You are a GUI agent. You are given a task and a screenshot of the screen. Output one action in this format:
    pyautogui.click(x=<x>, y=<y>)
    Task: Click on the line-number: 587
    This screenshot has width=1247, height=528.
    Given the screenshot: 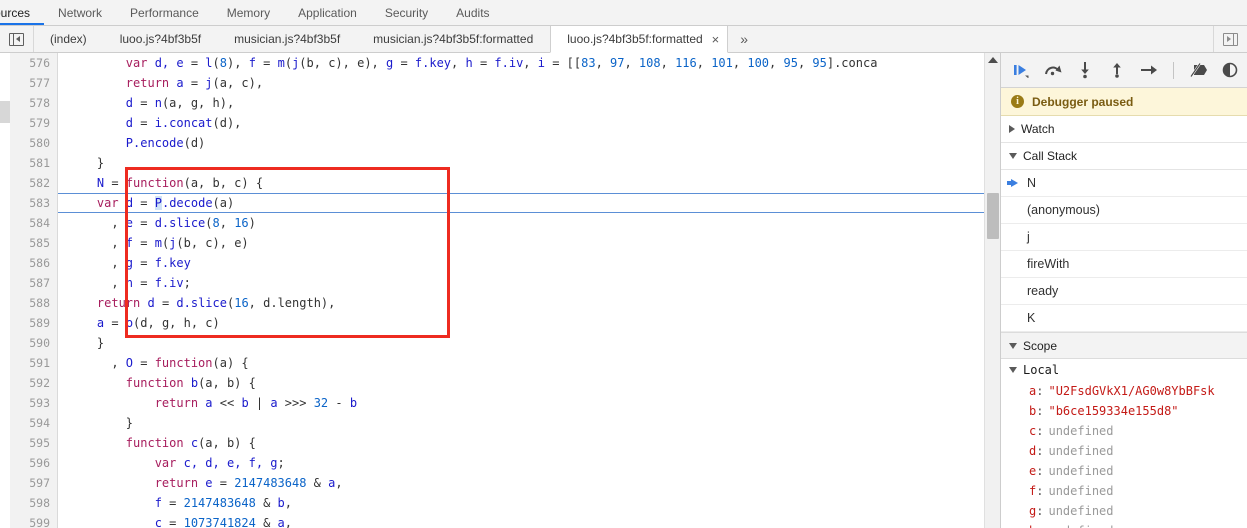 What is the action you would take?
    pyautogui.click(x=34, y=283)
    